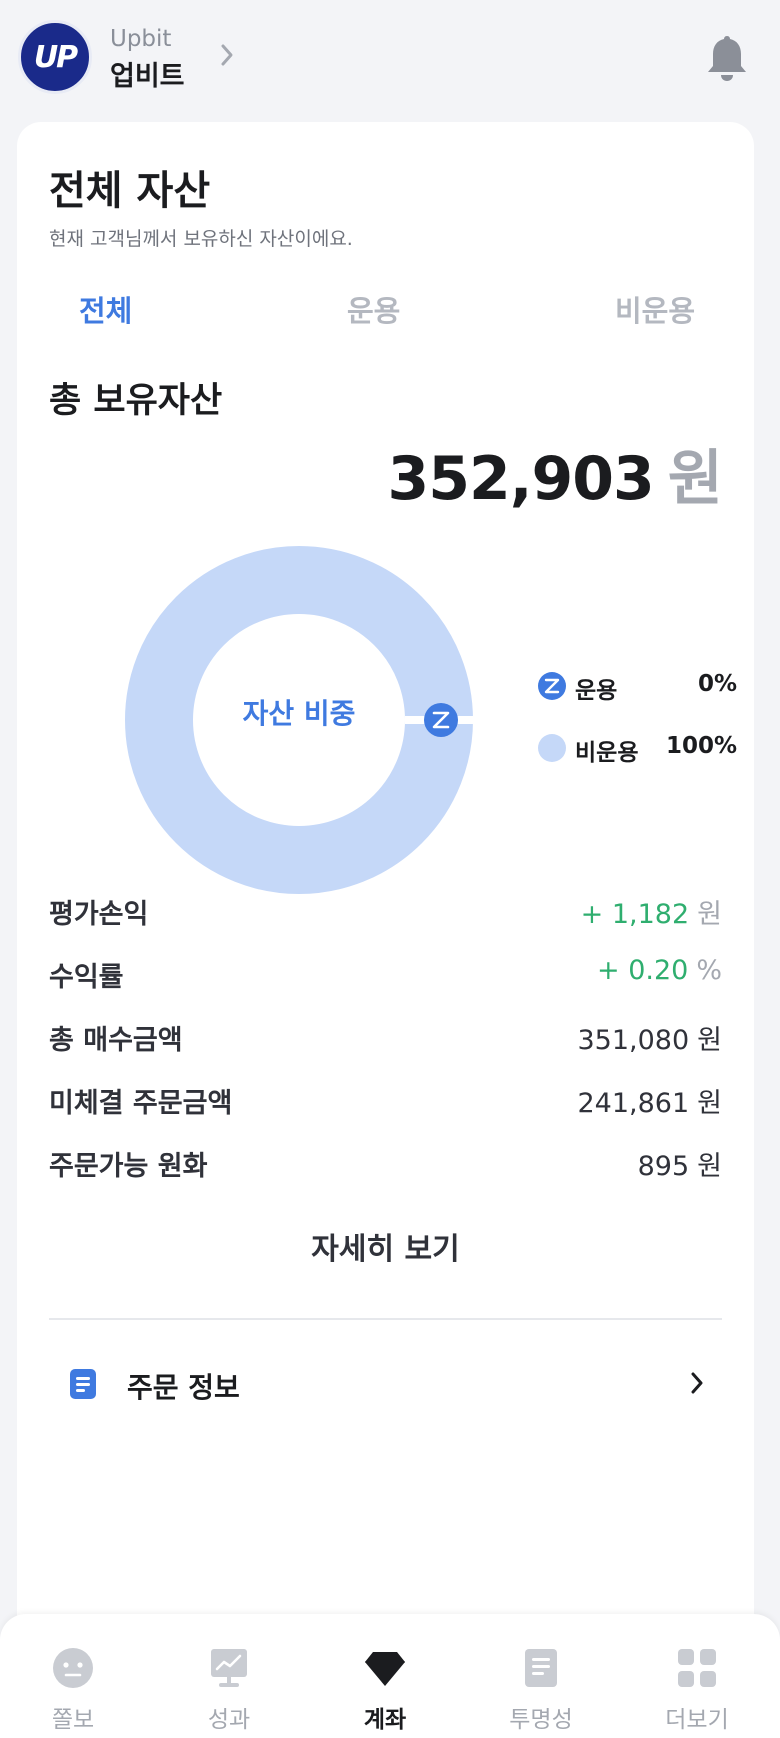  What do you see at coordinates (201, 239) in the screenshot?
I see `page-subtitle: 현재 고객님께서 보유하신 자산이에요.` at bounding box center [201, 239].